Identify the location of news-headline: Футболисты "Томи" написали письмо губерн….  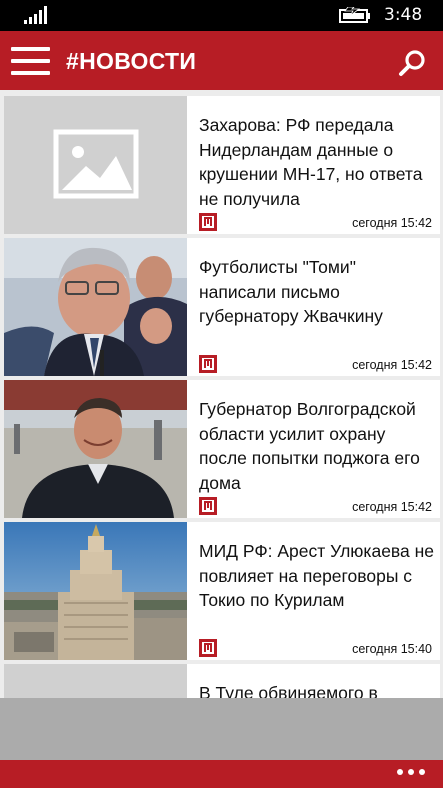
(291, 291).